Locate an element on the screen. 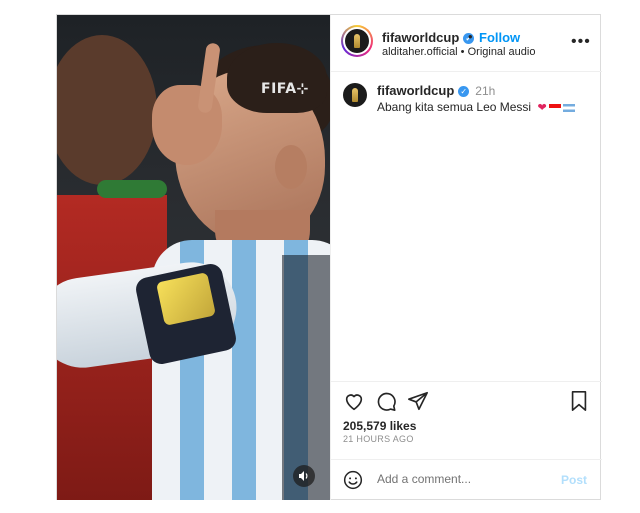 The height and width of the screenshot is (513, 640). save-button is located at coordinates (580, 401).